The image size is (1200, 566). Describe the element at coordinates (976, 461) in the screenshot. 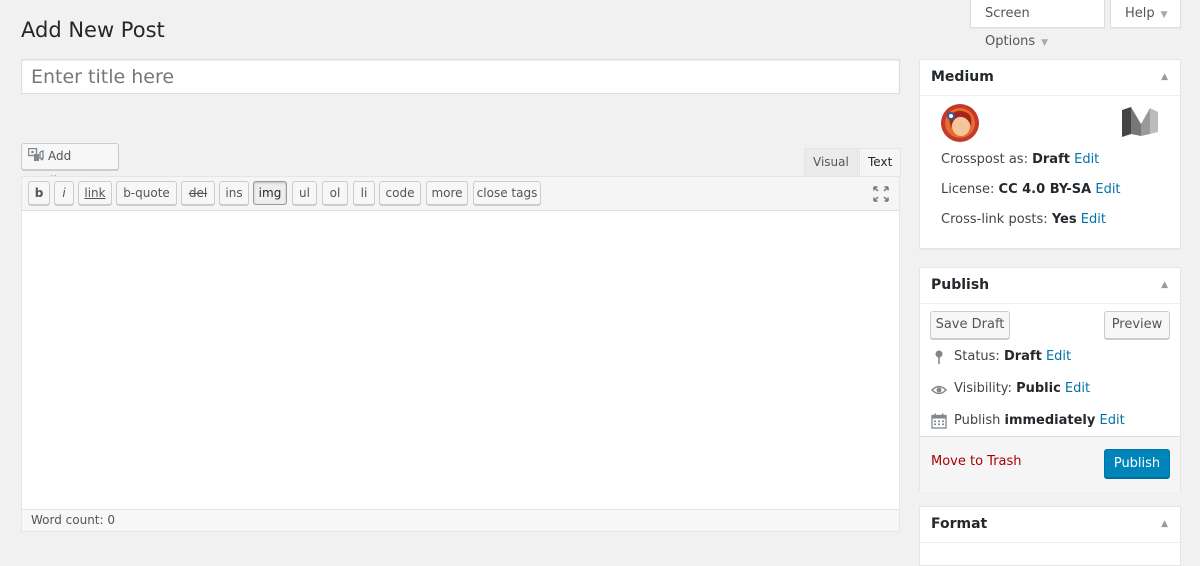

I see `move-to-trash-link: Move to Trash` at that location.